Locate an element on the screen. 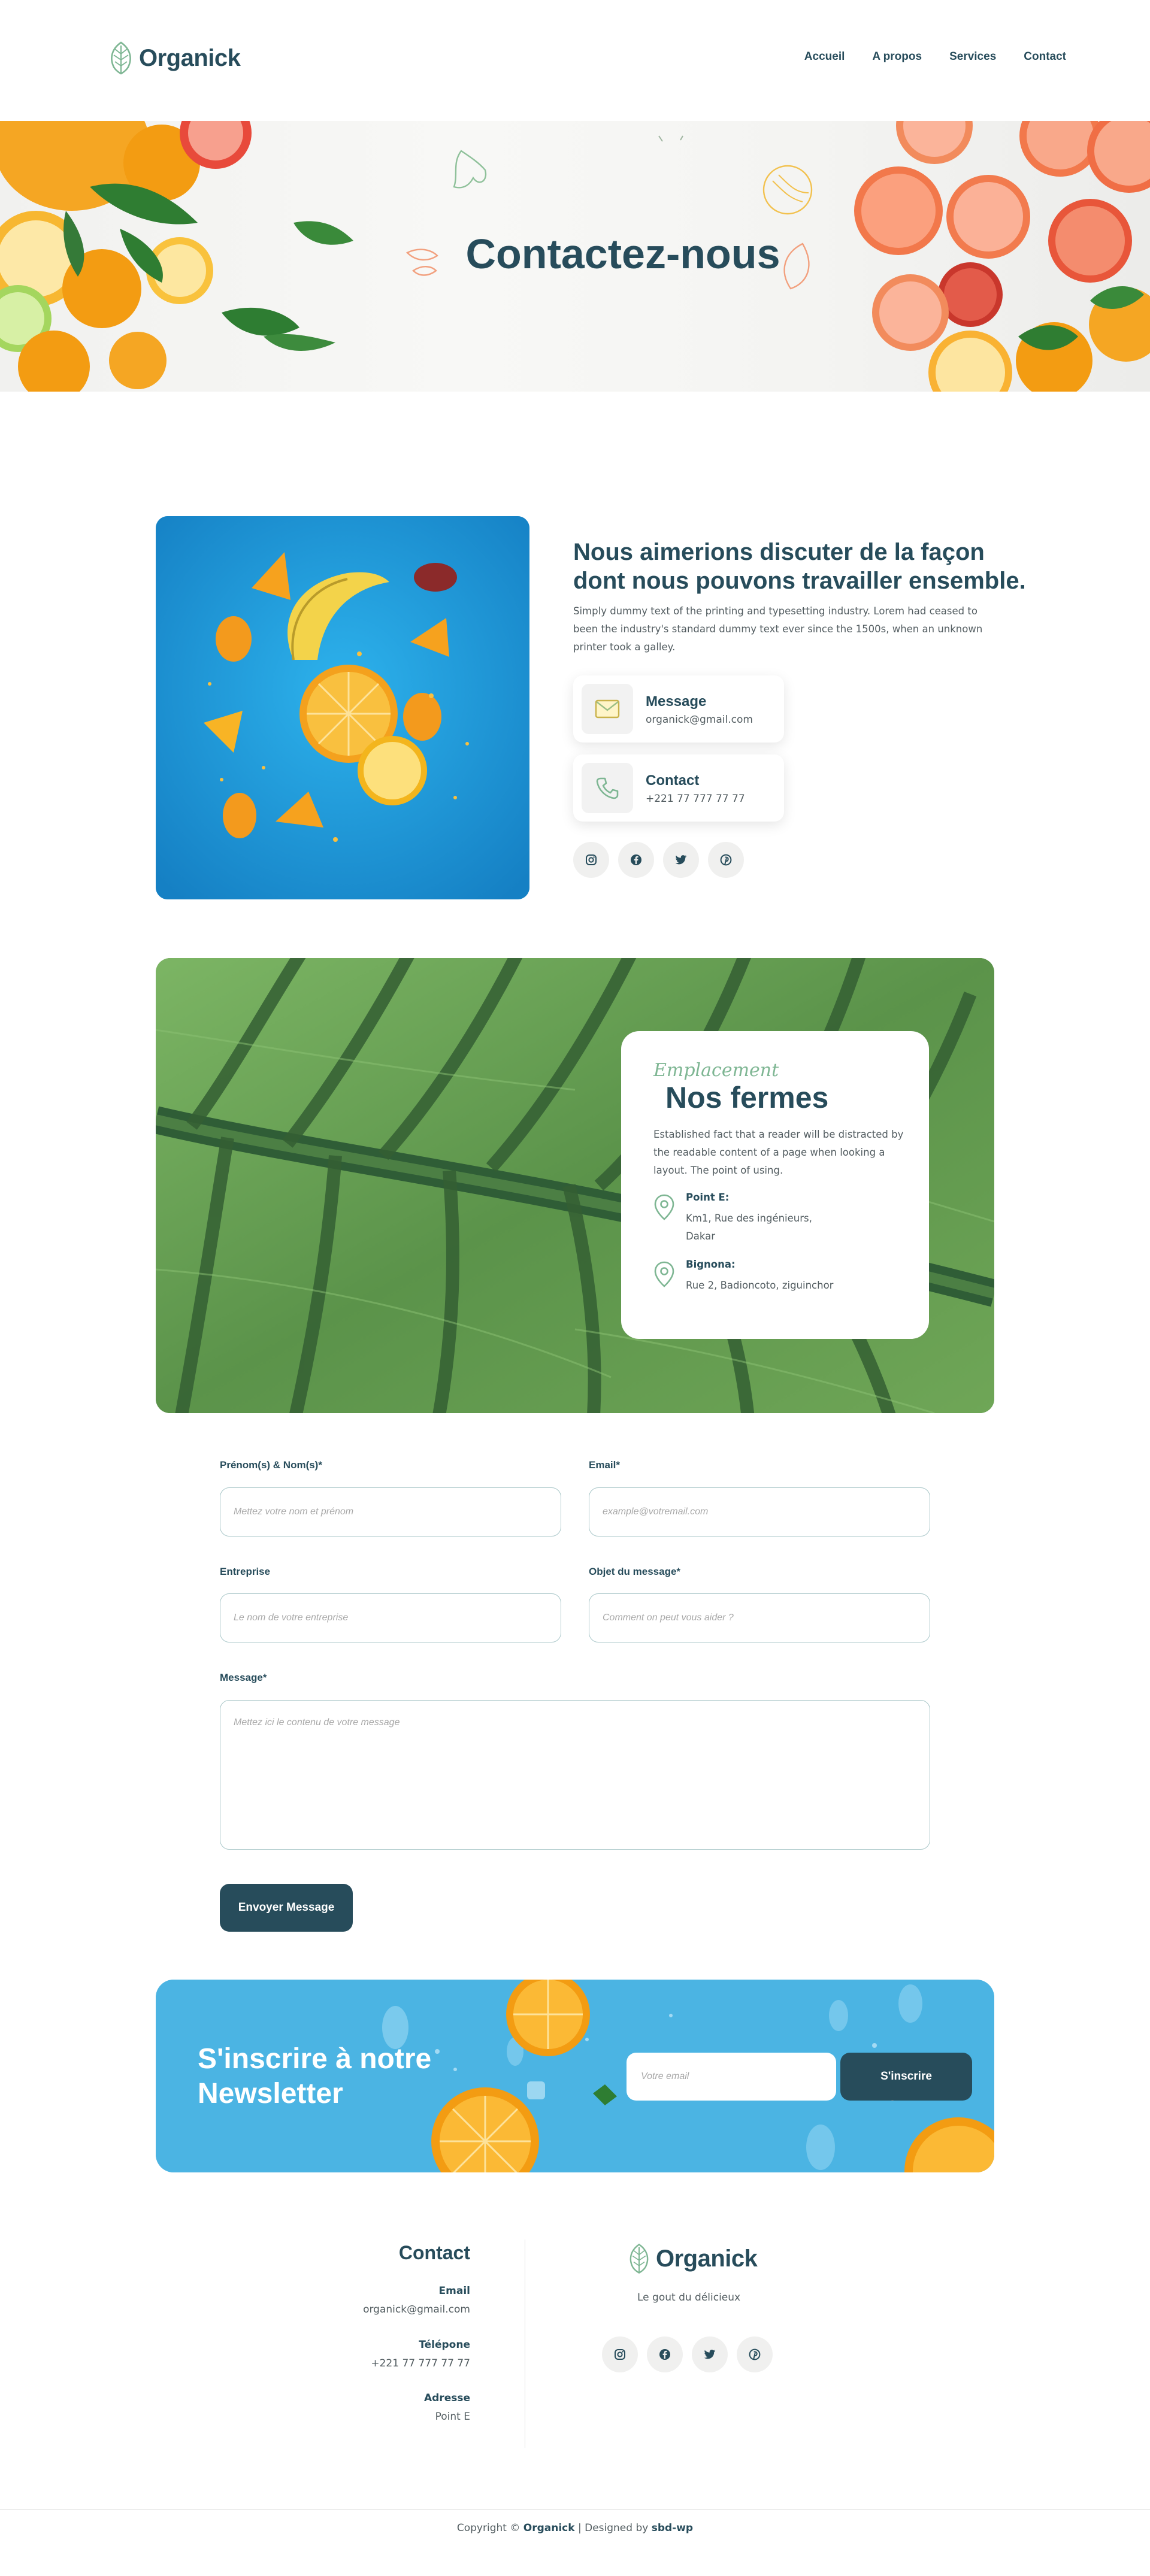 This screenshot has height=2576, width=1150. nav-a-propos: A propos is located at coordinates (897, 56).